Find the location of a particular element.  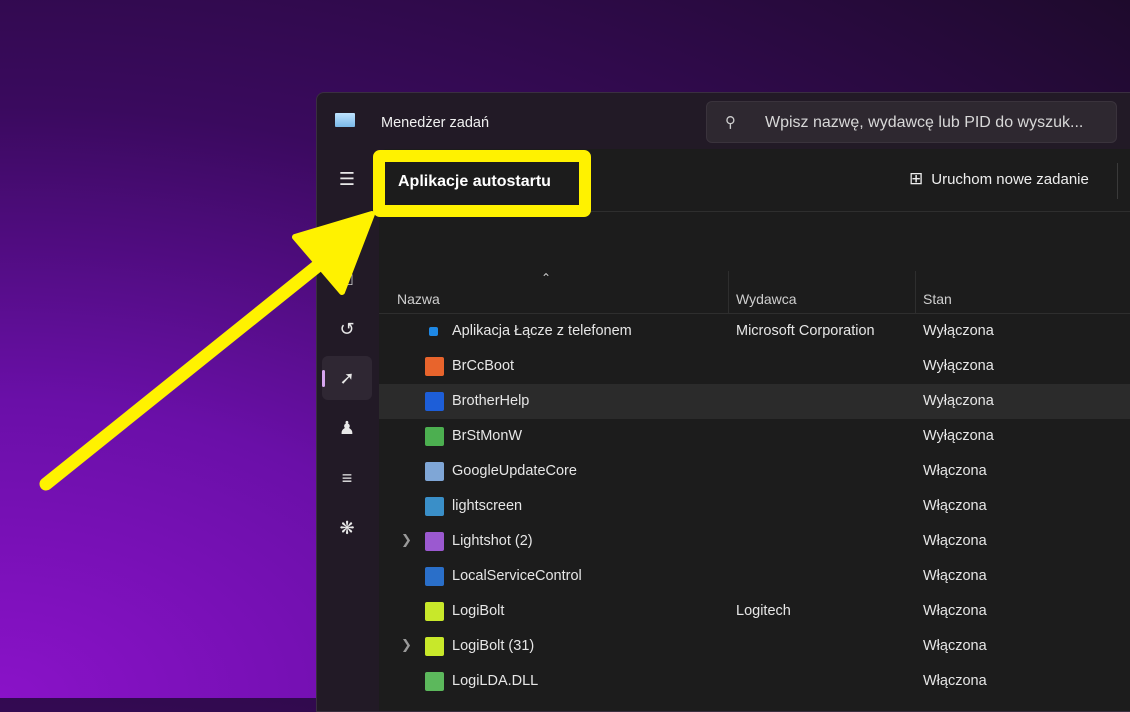

annotation-arrow is located at coordinates (207, 351).